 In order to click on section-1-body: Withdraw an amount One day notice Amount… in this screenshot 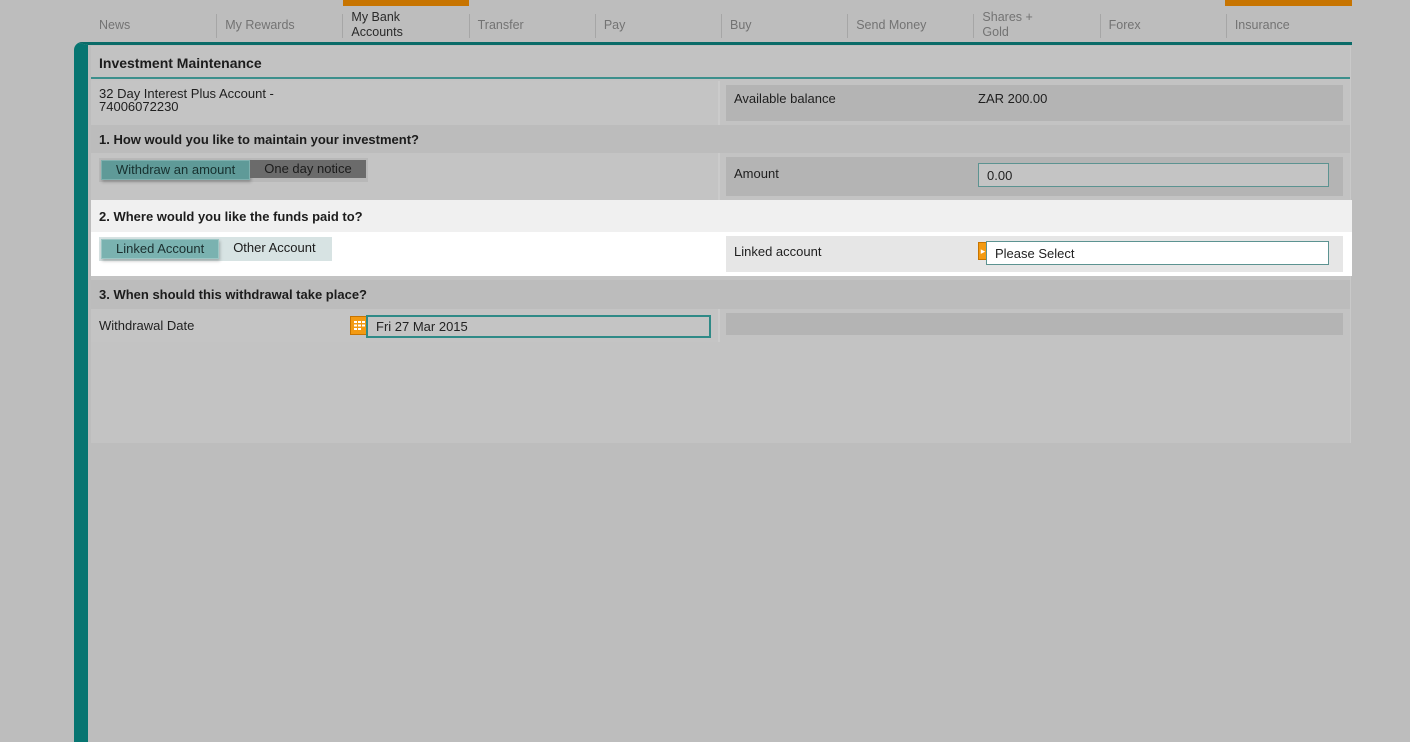, I will do `click(720, 176)`.